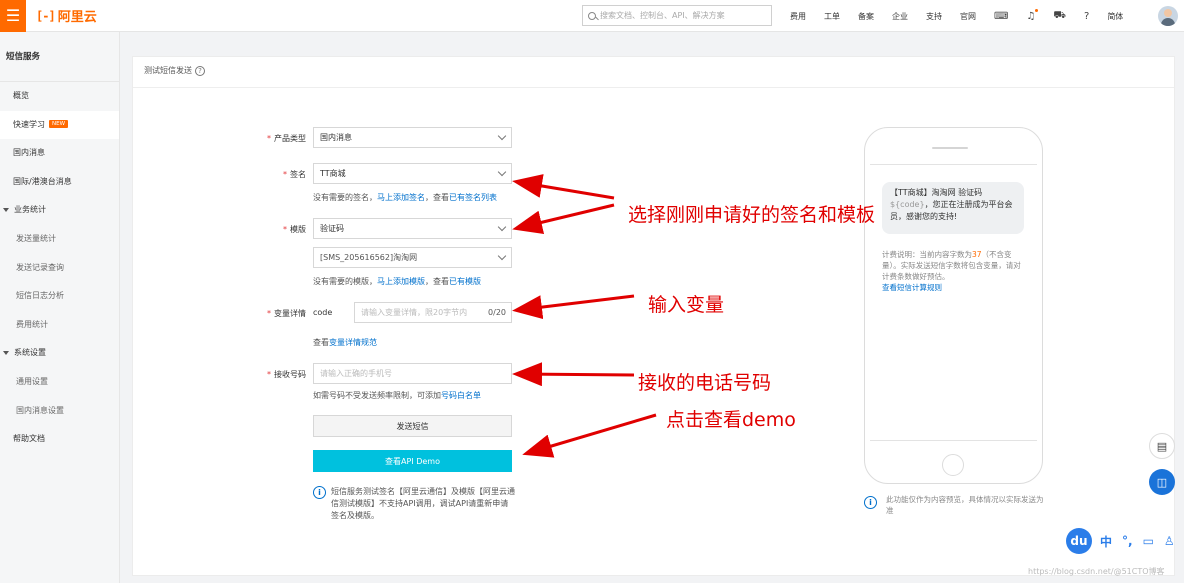 This screenshot has height=583, width=1184. I want to click on sidebar-item-label: 通用设置, so click(32, 381).